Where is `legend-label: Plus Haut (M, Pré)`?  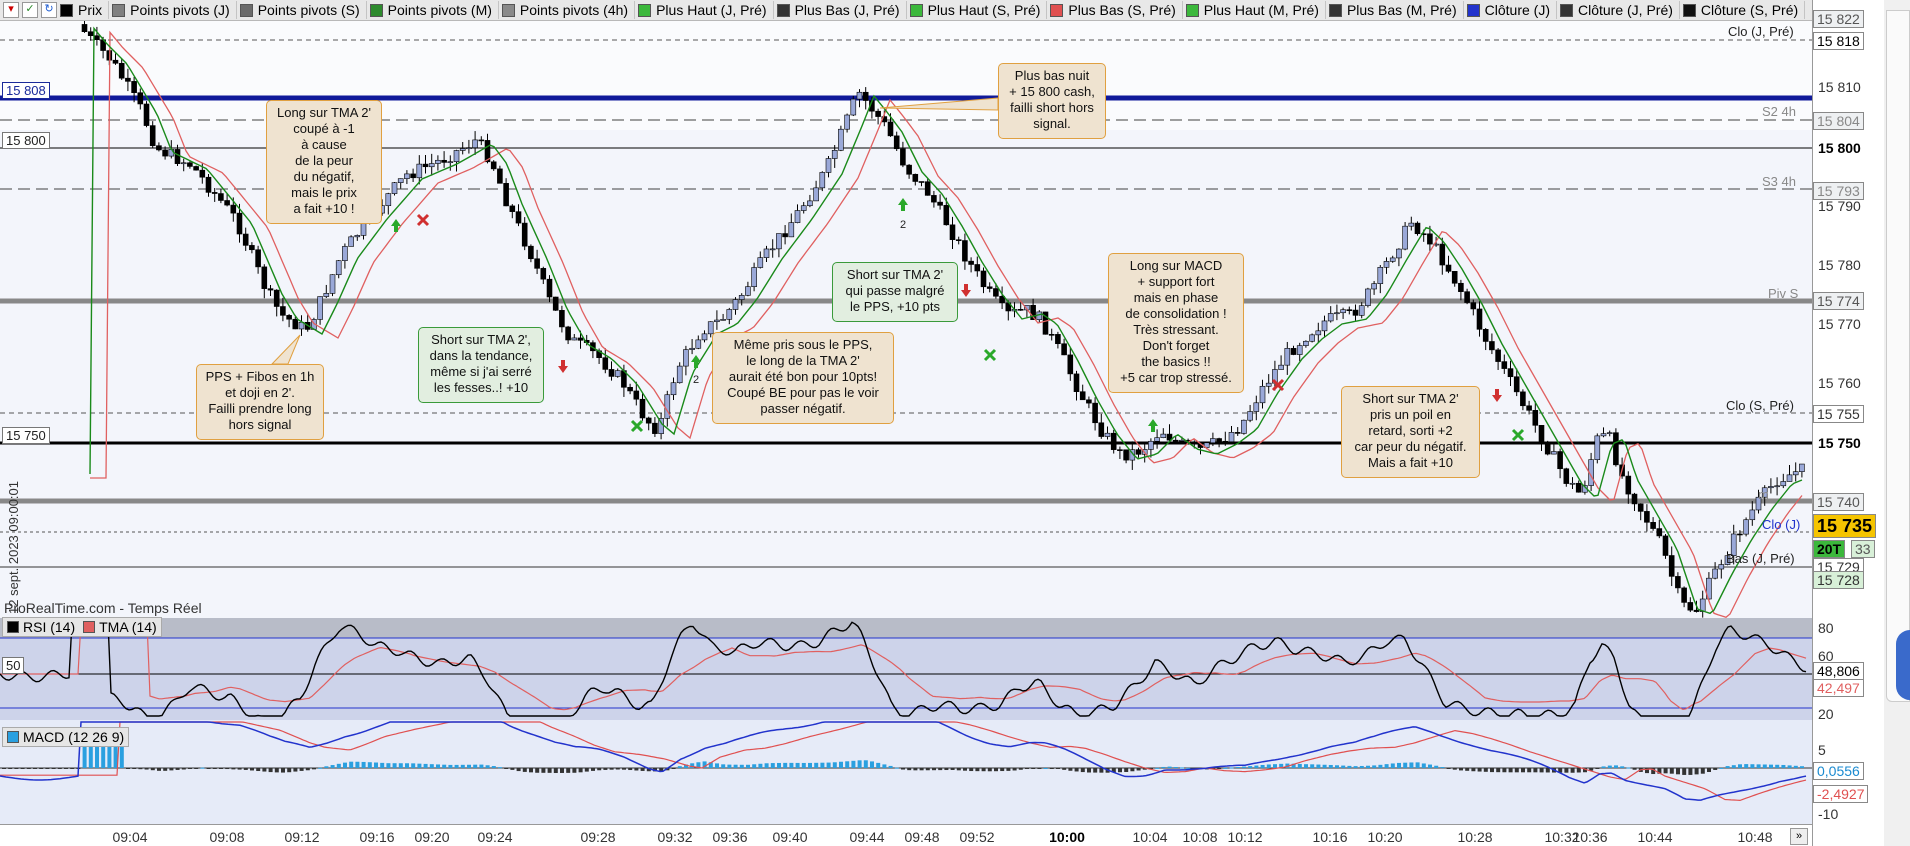
legend-label: Plus Haut (M, Pré) is located at coordinates (1261, 10).